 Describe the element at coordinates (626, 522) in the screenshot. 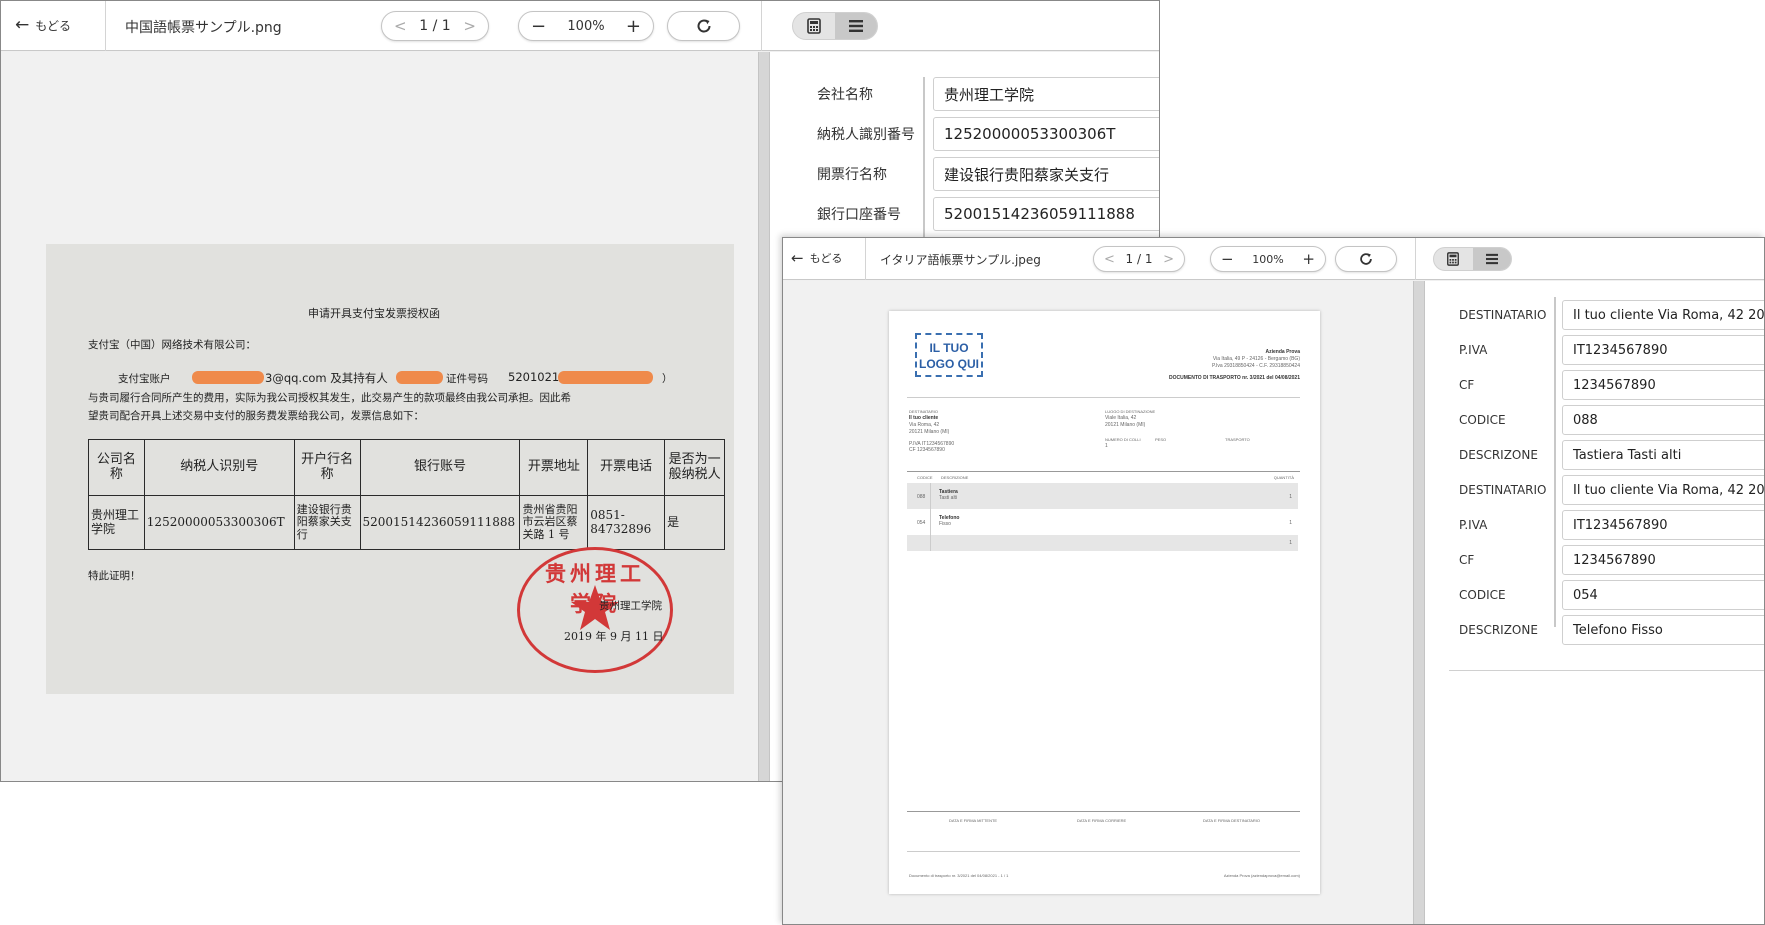

I see `table-cell: 0851-84732896` at that location.